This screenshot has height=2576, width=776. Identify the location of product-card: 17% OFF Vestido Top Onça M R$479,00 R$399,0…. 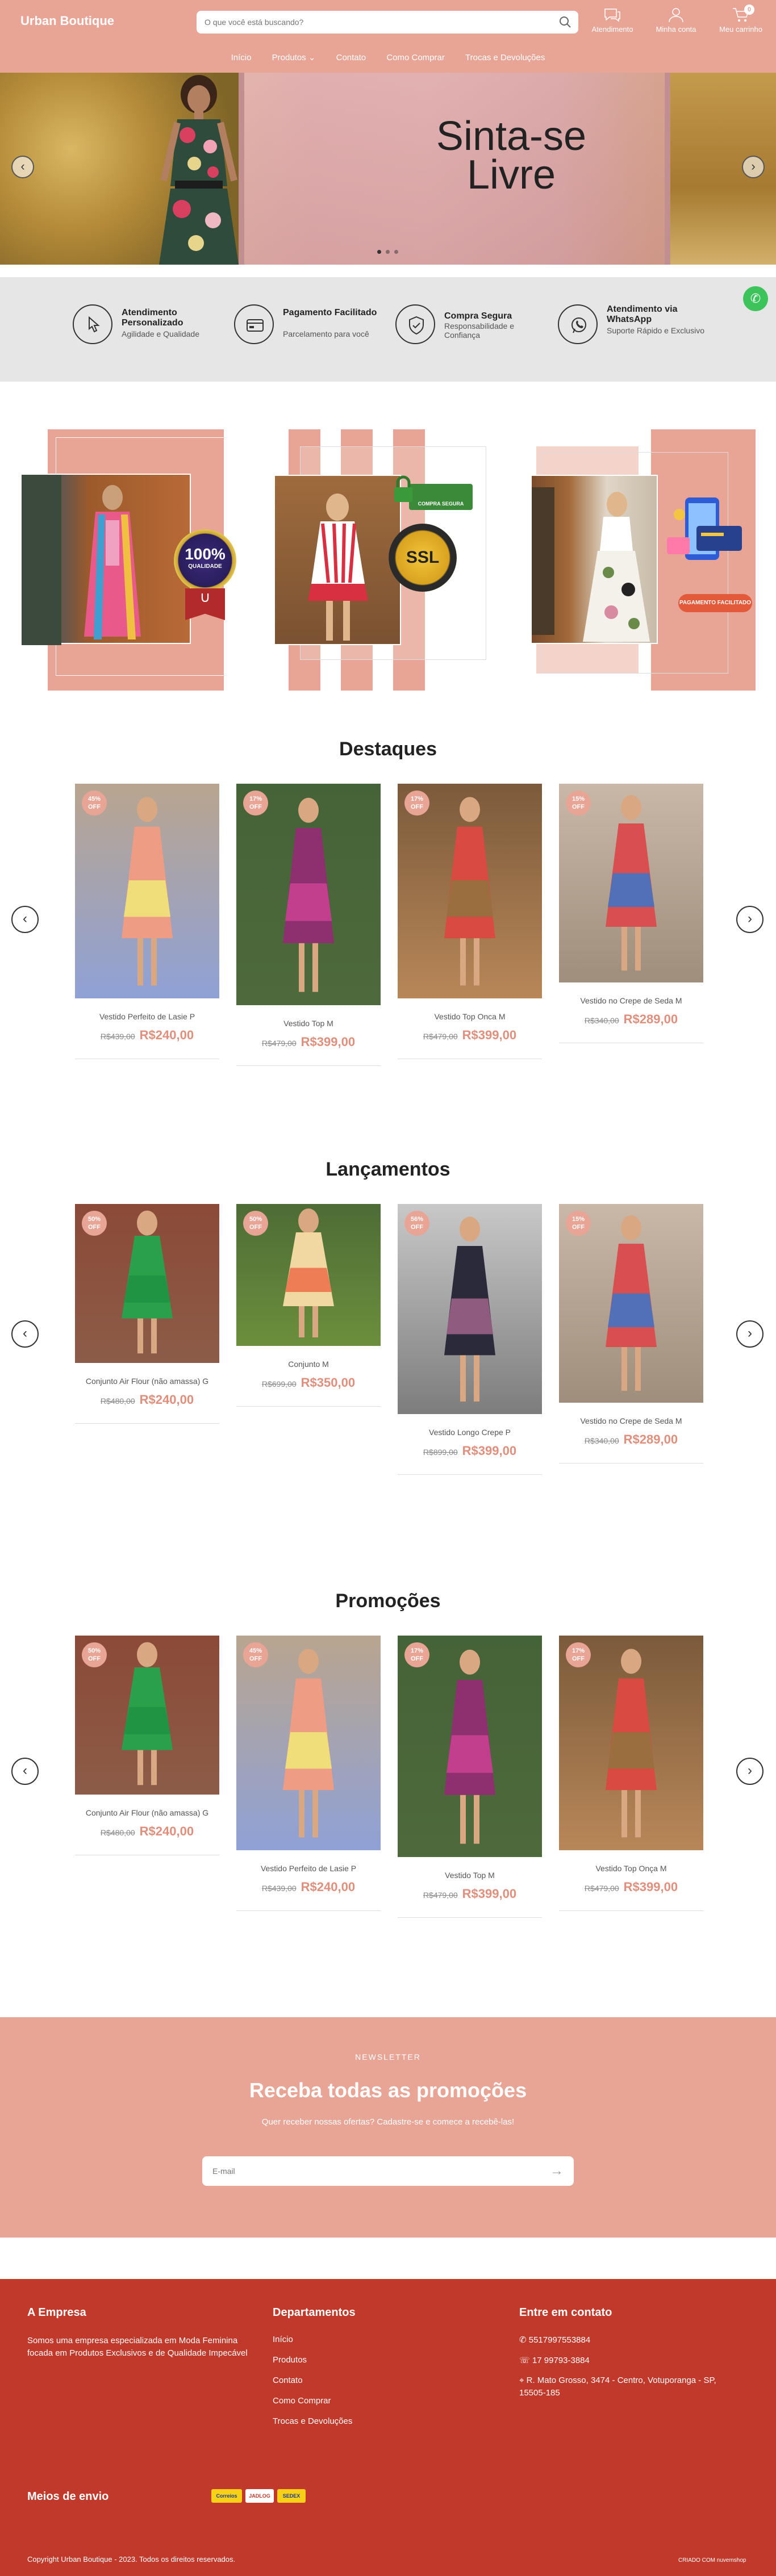
(631, 1773).